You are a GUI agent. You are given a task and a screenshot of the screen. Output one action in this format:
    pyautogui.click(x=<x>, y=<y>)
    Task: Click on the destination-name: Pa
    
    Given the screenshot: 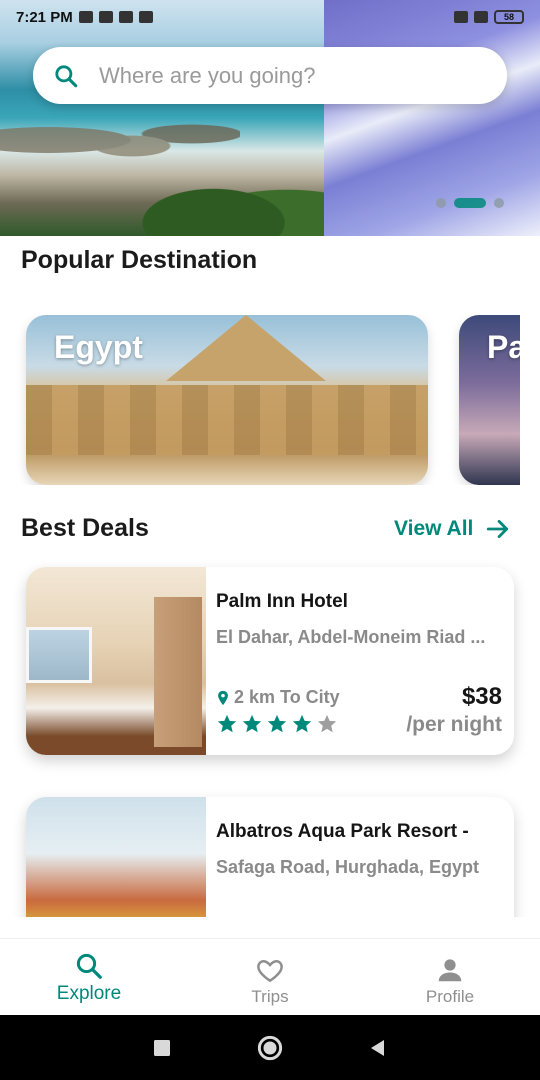 What is the action you would take?
    pyautogui.click(x=503, y=347)
    